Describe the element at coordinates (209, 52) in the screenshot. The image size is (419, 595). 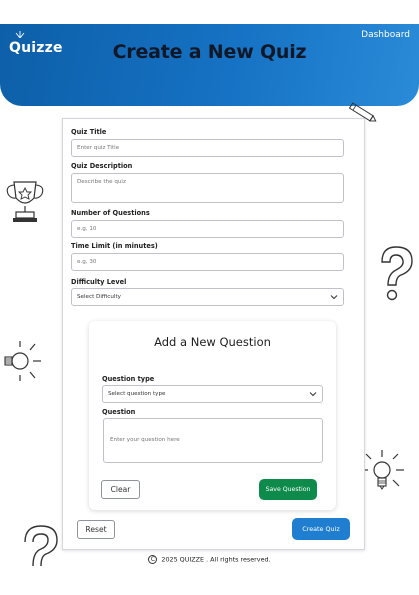
I see `page-title: Create a New Quiz` at that location.